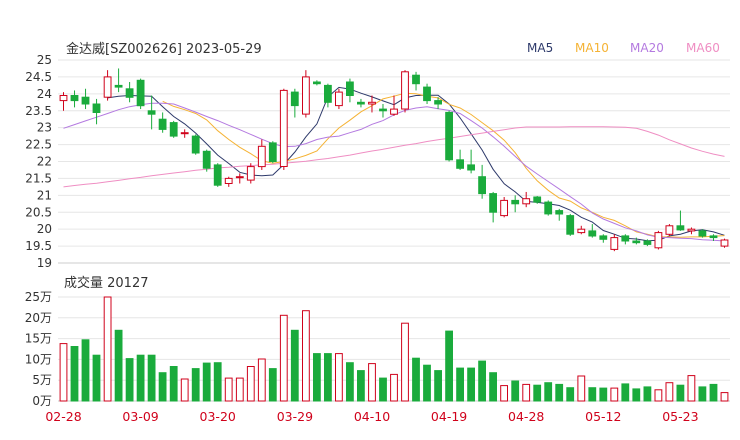 The height and width of the screenshot is (440, 740). What do you see at coordinates (42, 401) in the screenshot?
I see `volume-tick-label: 0万` at bounding box center [42, 401].